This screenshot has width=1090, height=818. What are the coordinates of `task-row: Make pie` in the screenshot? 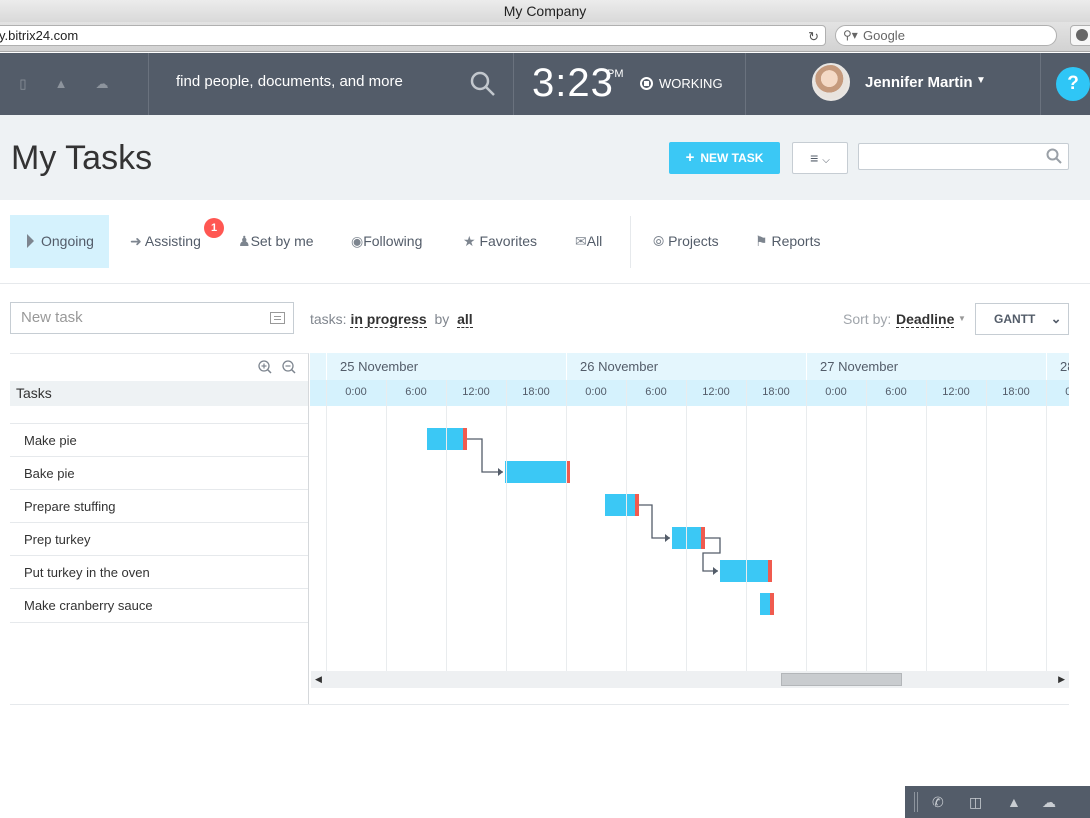 It's located at (159, 439).